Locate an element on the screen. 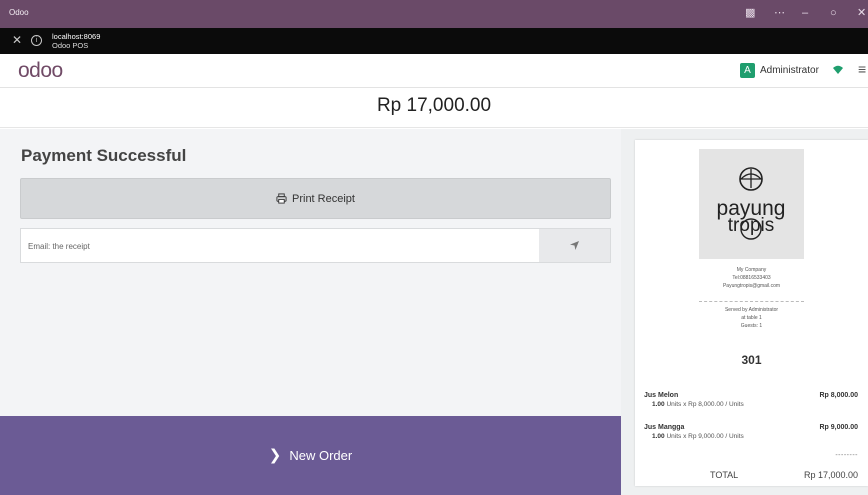 This screenshot has width=868, height=495. line-item-name: Jus Melon is located at coordinates (661, 395).